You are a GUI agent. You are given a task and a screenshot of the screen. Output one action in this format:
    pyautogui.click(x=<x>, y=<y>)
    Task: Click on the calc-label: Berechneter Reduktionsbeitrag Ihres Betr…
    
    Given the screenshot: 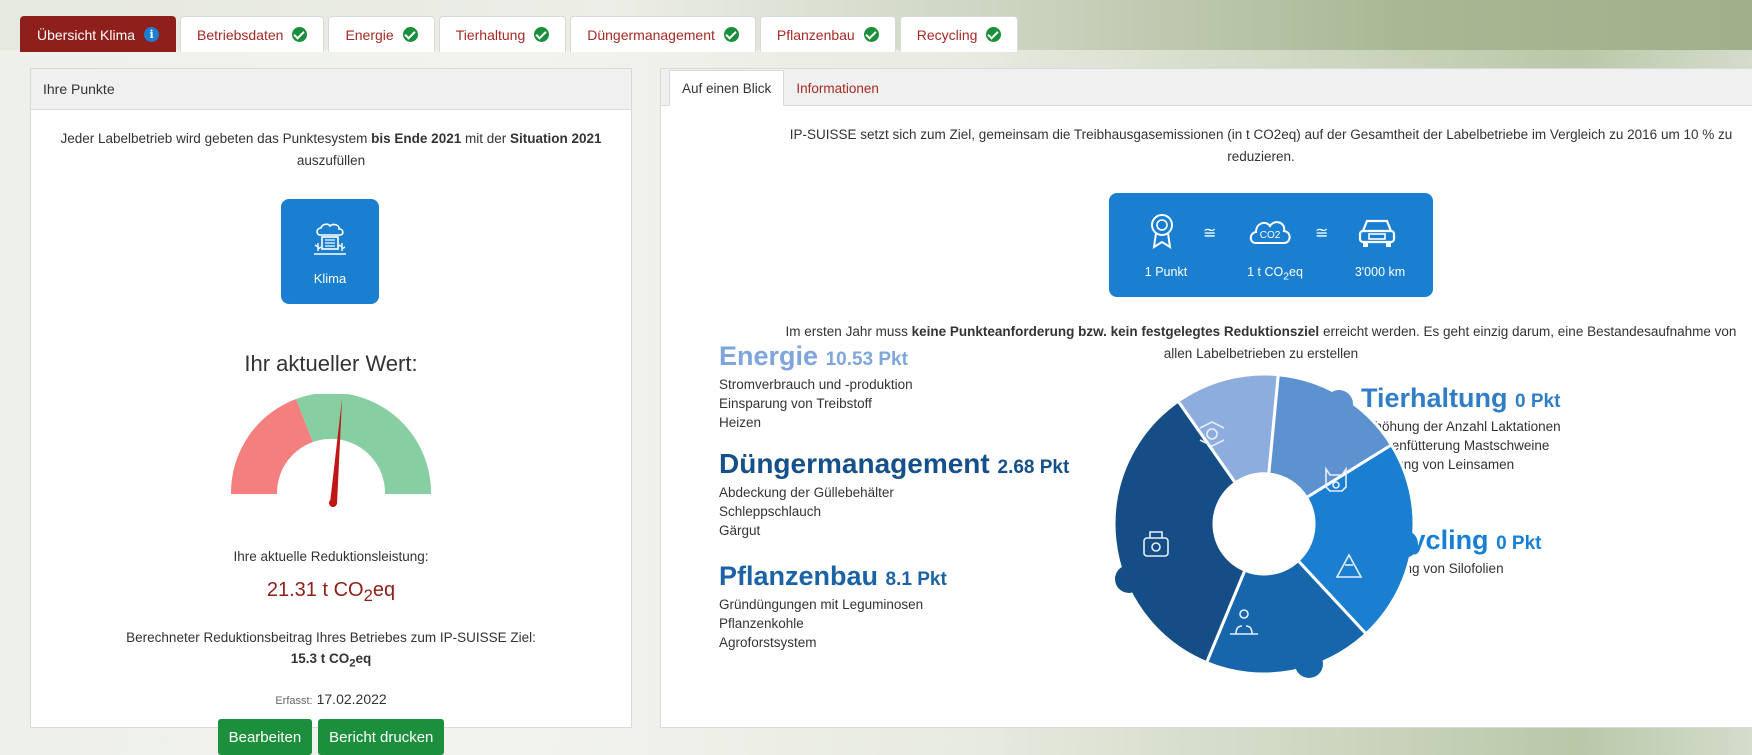 What is the action you would take?
    pyautogui.click(x=331, y=637)
    